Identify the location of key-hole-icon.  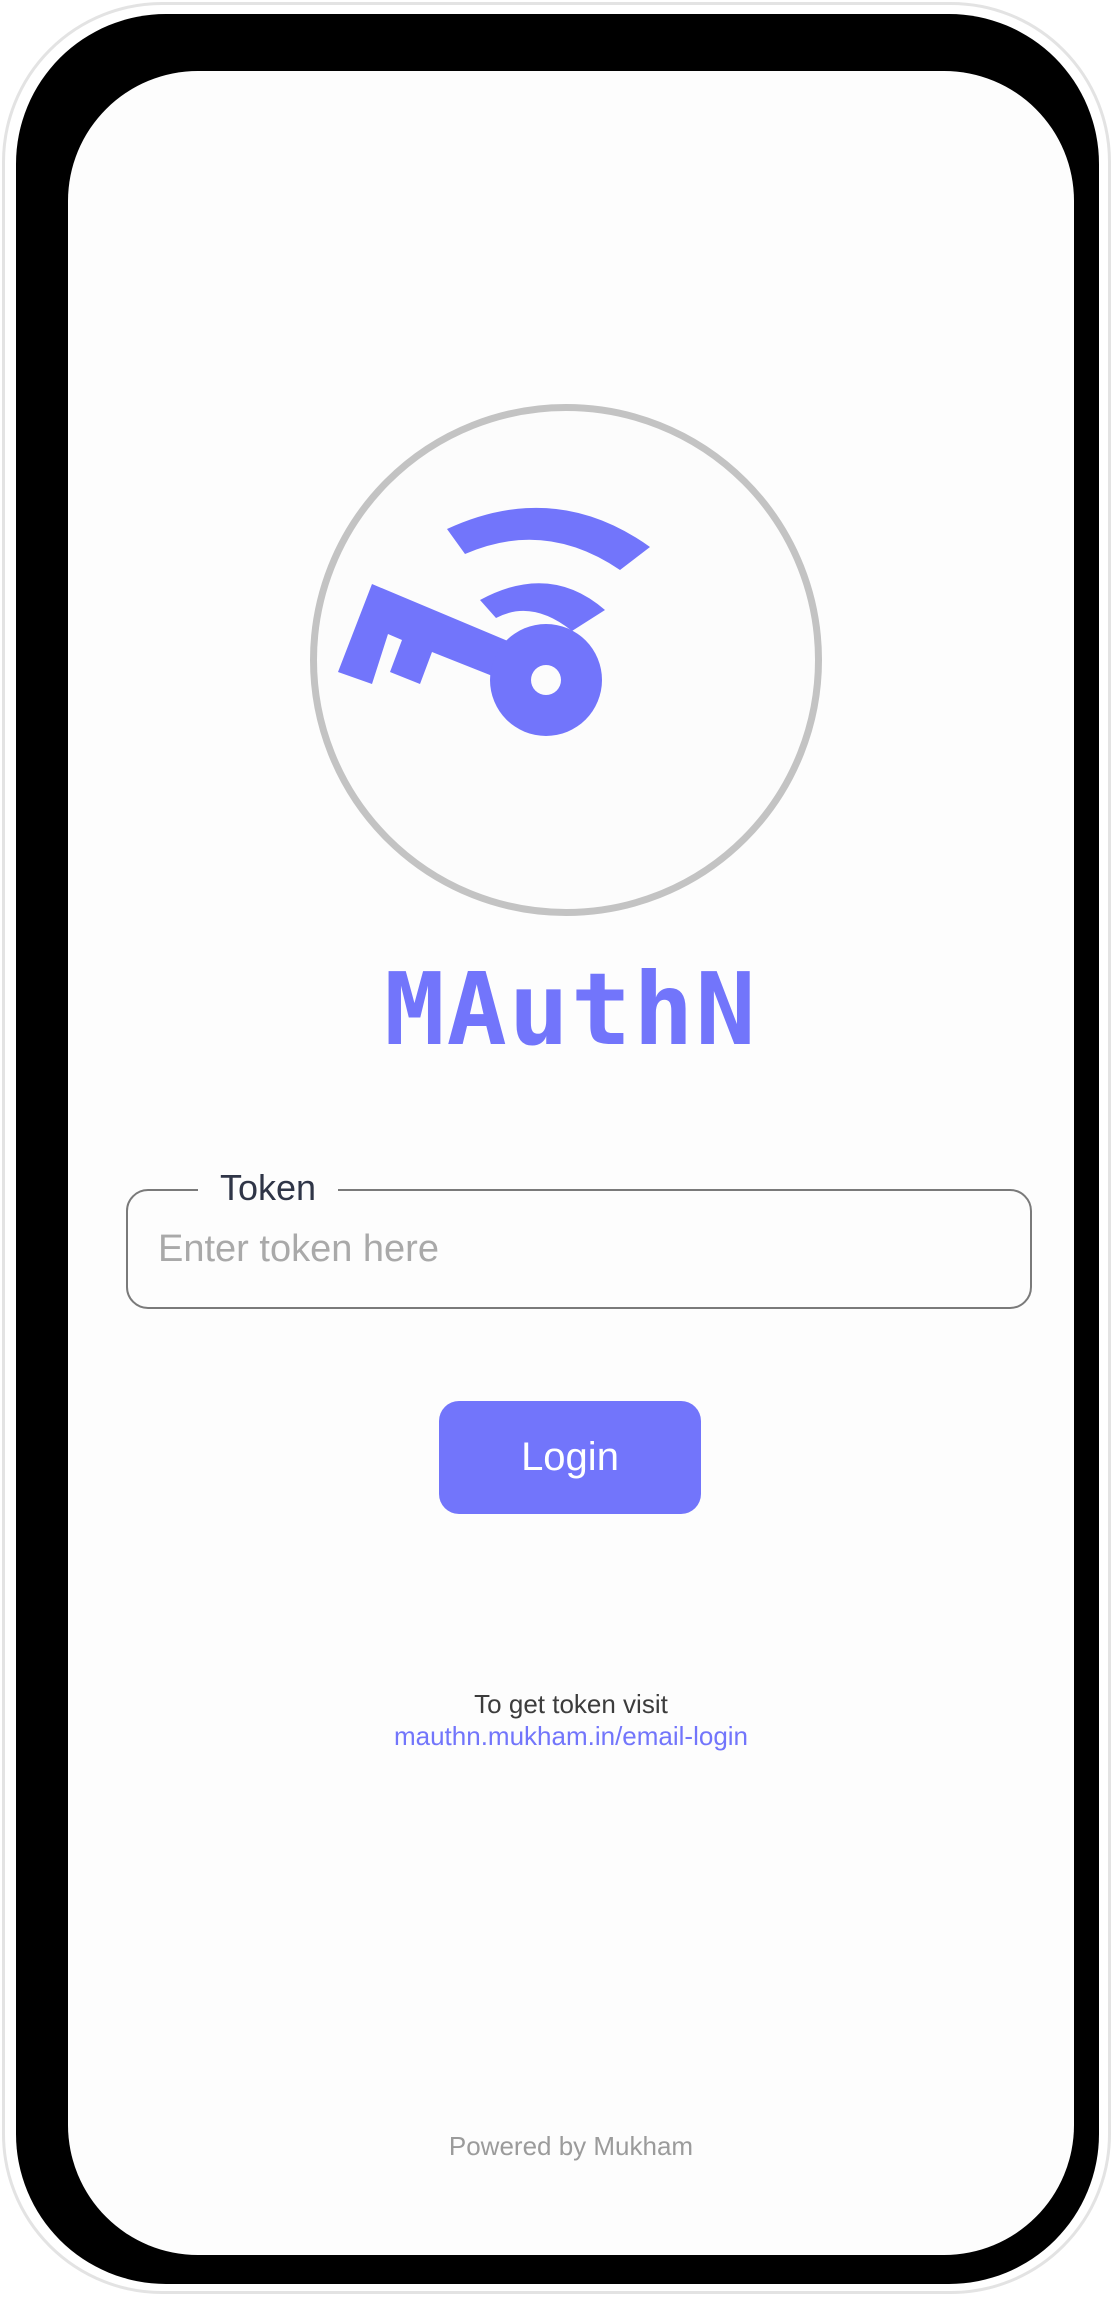
(546, 680).